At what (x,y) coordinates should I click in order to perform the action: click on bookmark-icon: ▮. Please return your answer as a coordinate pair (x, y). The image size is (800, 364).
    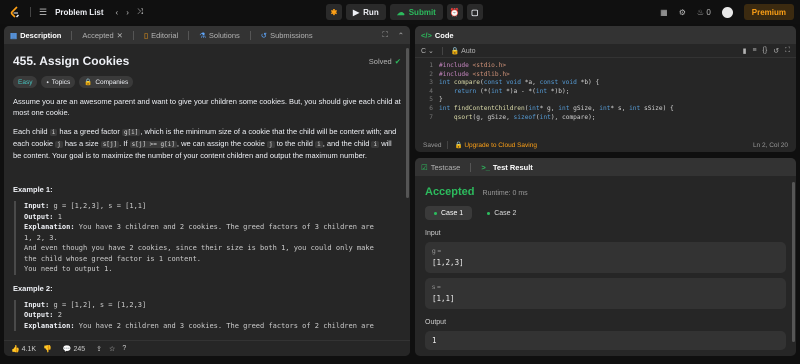
    Looking at the image, I should click on (745, 51).